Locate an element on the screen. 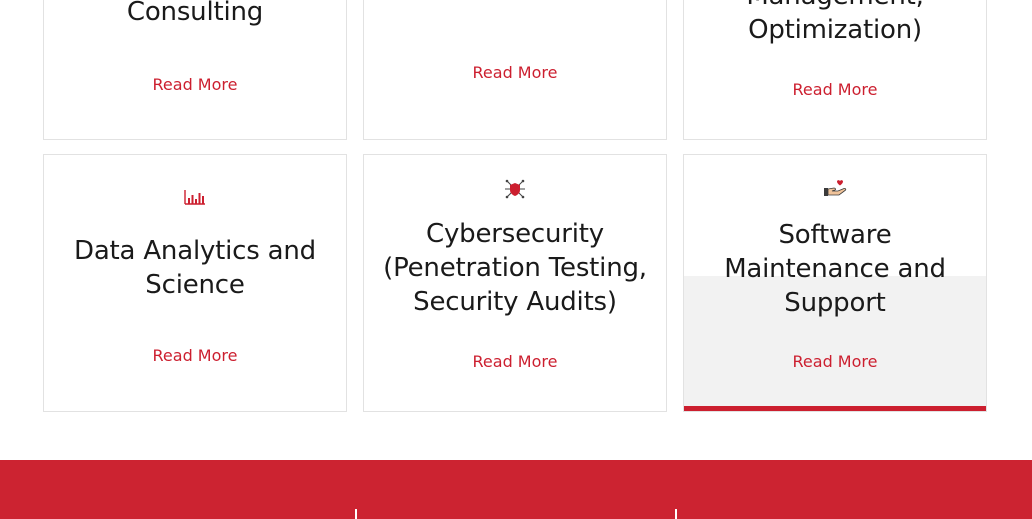  shield-network-icon is located at coordinates (515, 189).